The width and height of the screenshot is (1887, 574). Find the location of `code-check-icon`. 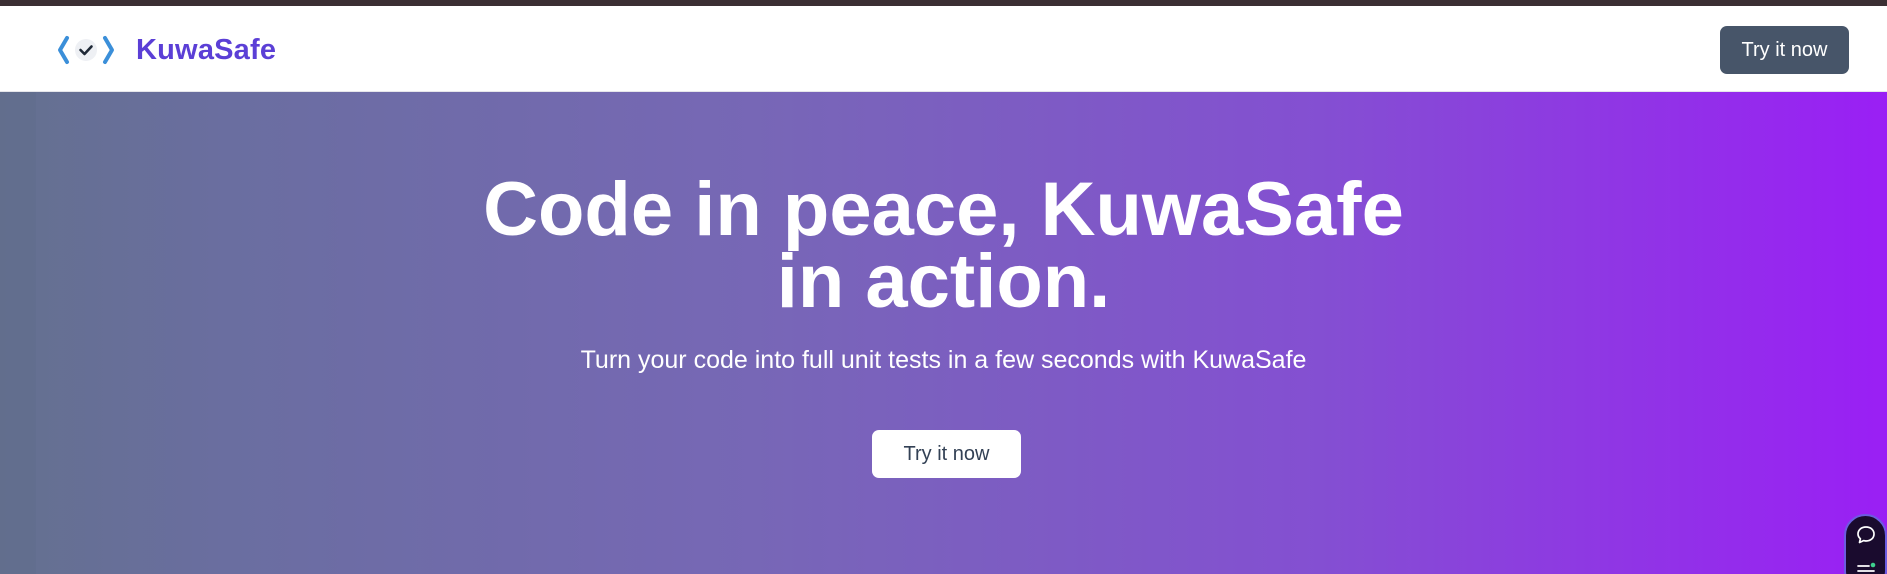

code-check-icon is located at coordinates (86, 50).